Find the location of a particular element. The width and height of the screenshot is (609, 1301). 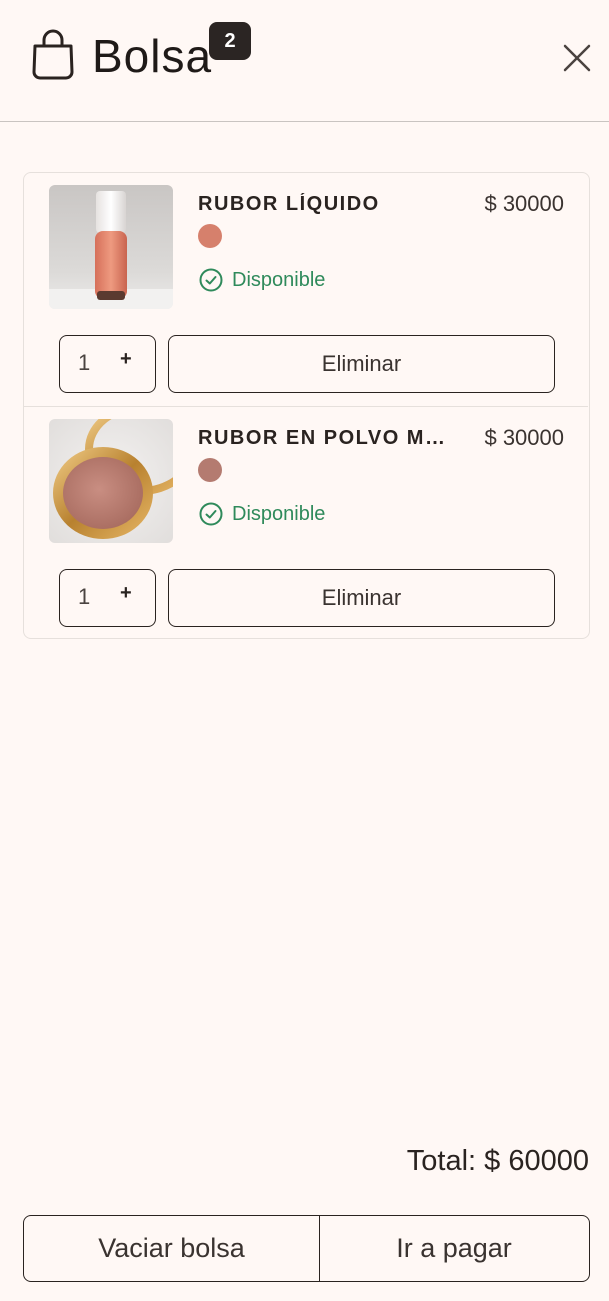

cart-header: Bolsa 2 is located at coordinates (304, 61).